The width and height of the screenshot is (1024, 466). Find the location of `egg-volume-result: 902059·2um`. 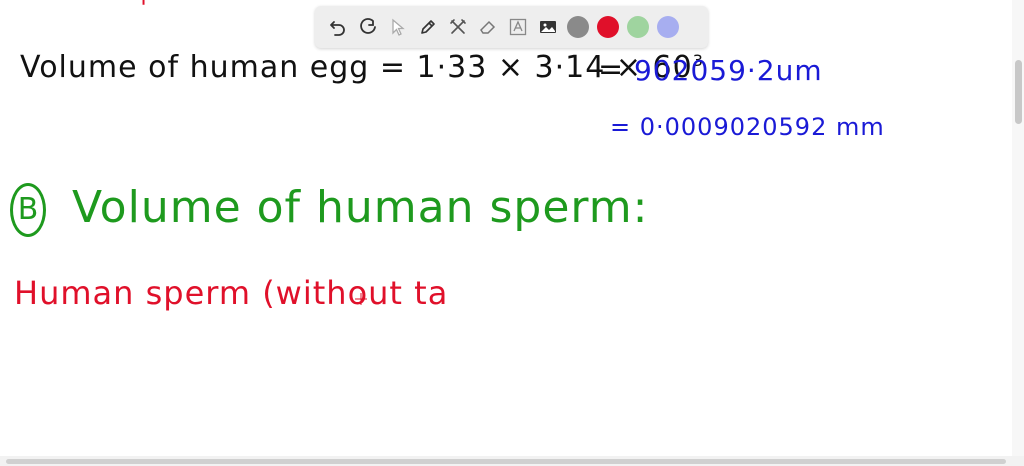

egg-volume-result: 902059·2um is located at coordinates (728, 70).